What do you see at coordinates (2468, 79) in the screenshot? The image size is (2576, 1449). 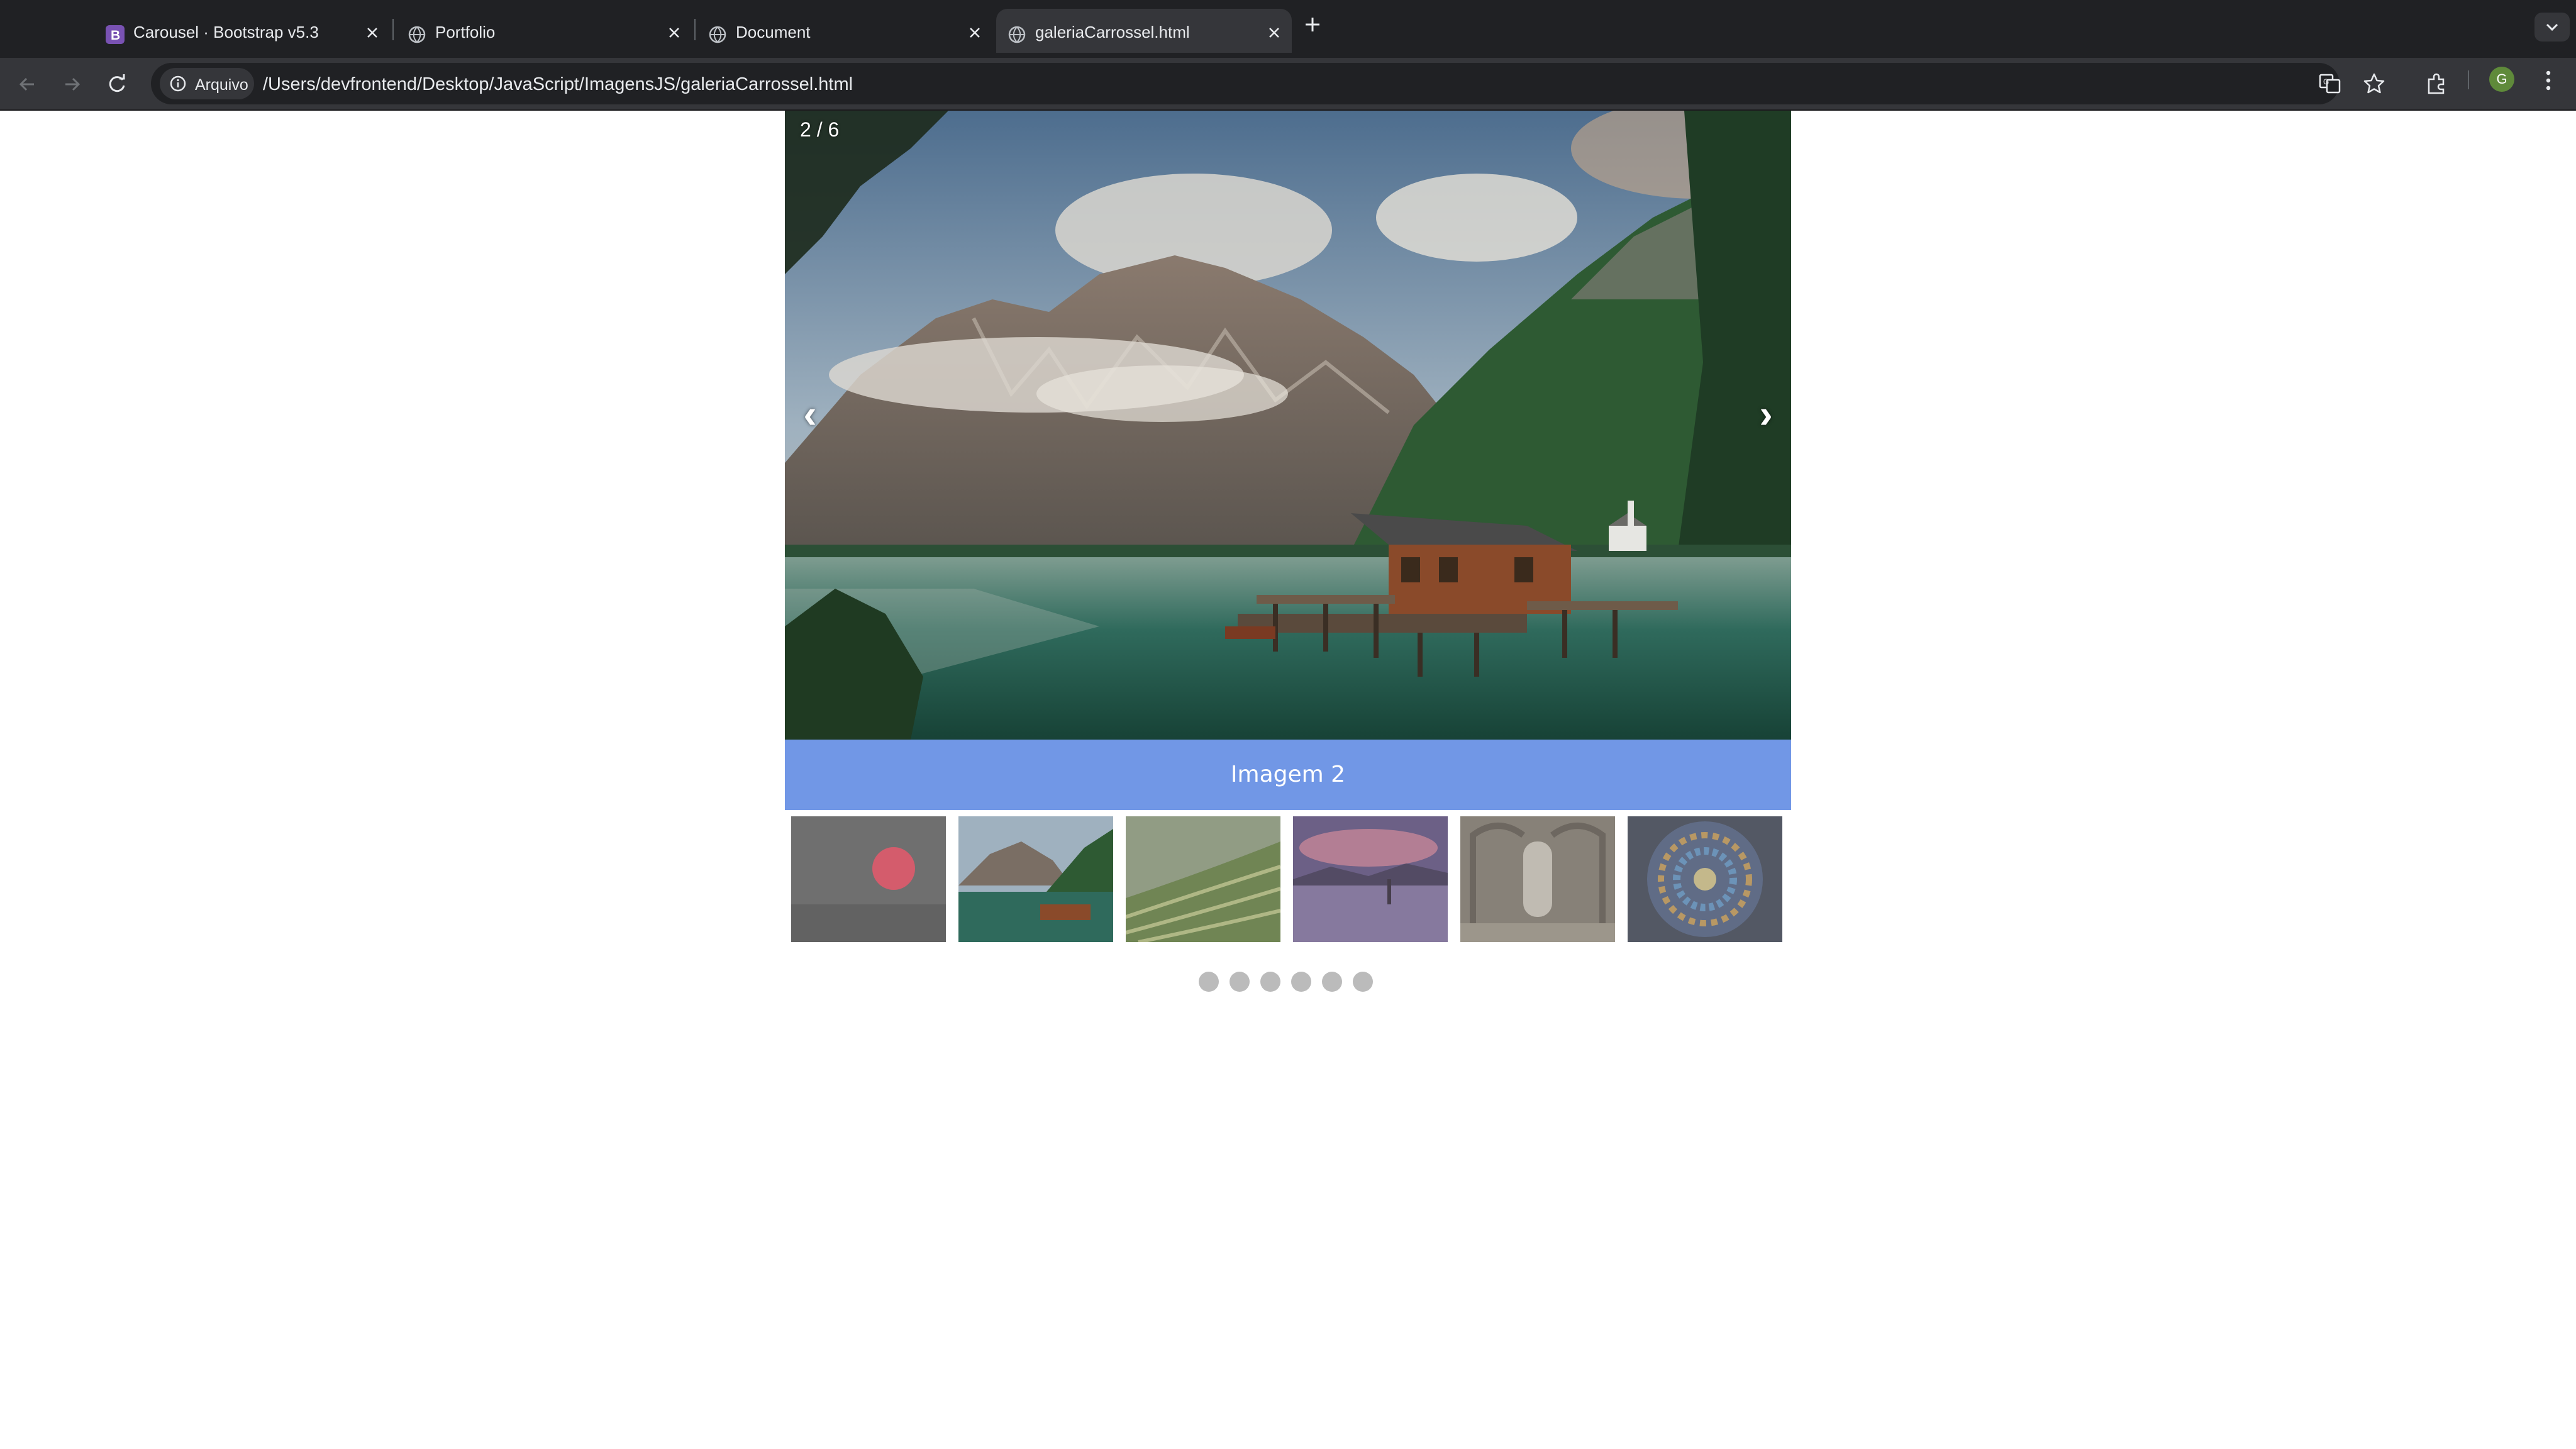 I see `toolbar-separator` at bounding box center [2468, 79].